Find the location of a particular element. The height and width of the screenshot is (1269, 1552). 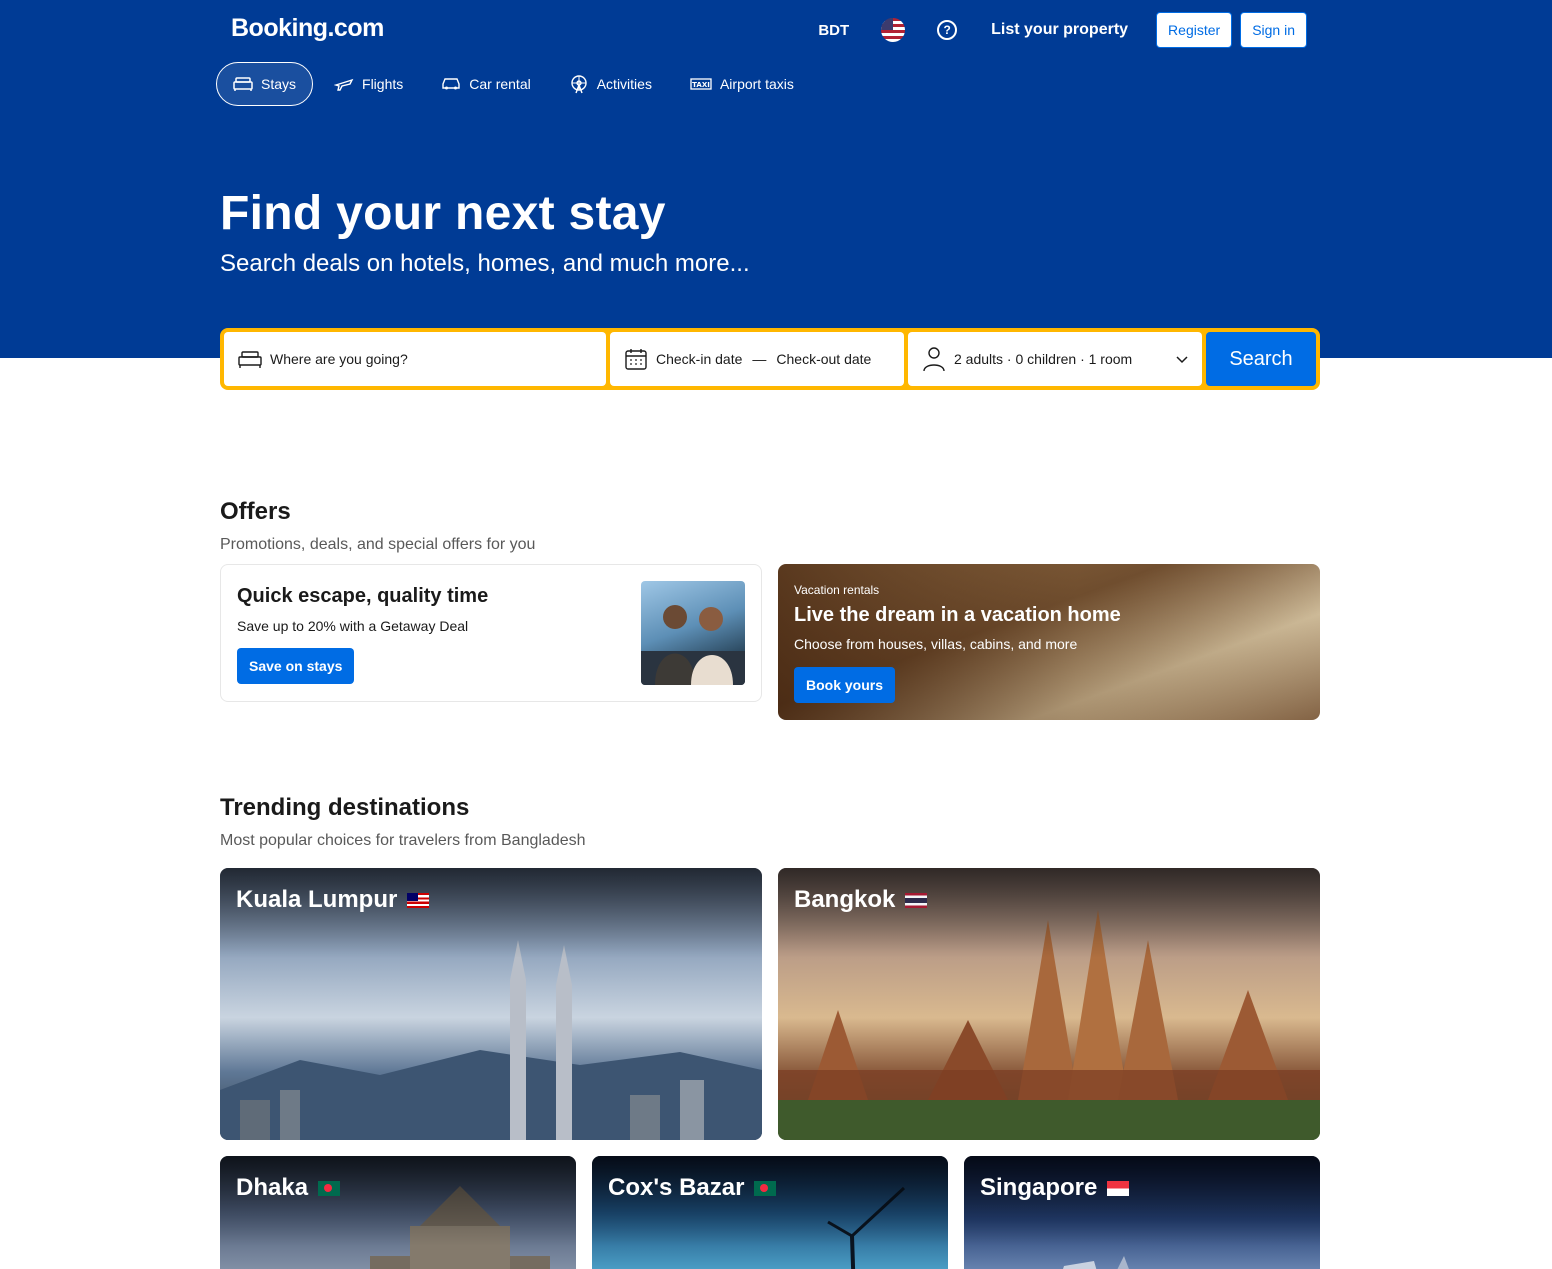

destination-label: Cox's Bazar is located at coordinates (676, 1187).